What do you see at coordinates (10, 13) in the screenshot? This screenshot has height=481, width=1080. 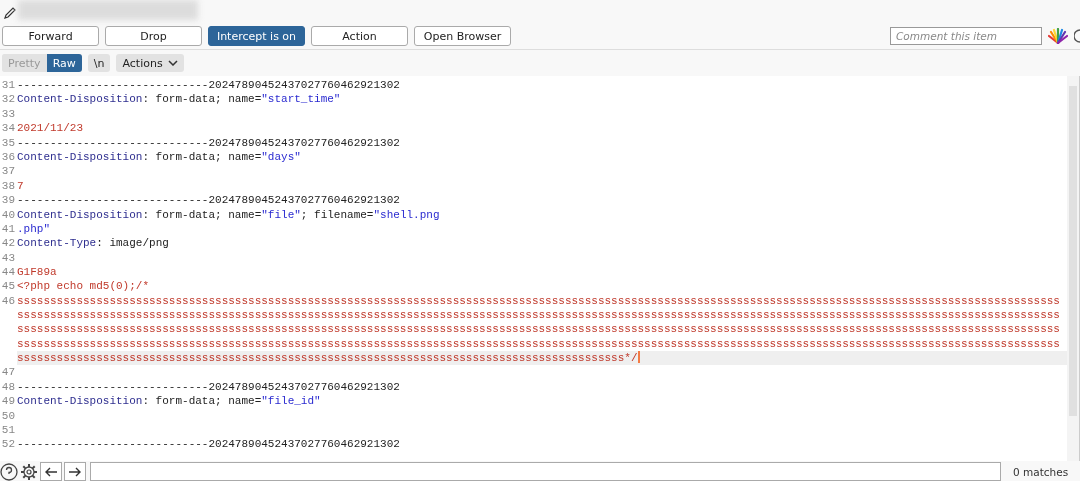 I see `pencil-icon` at bounding box center [10, 13].